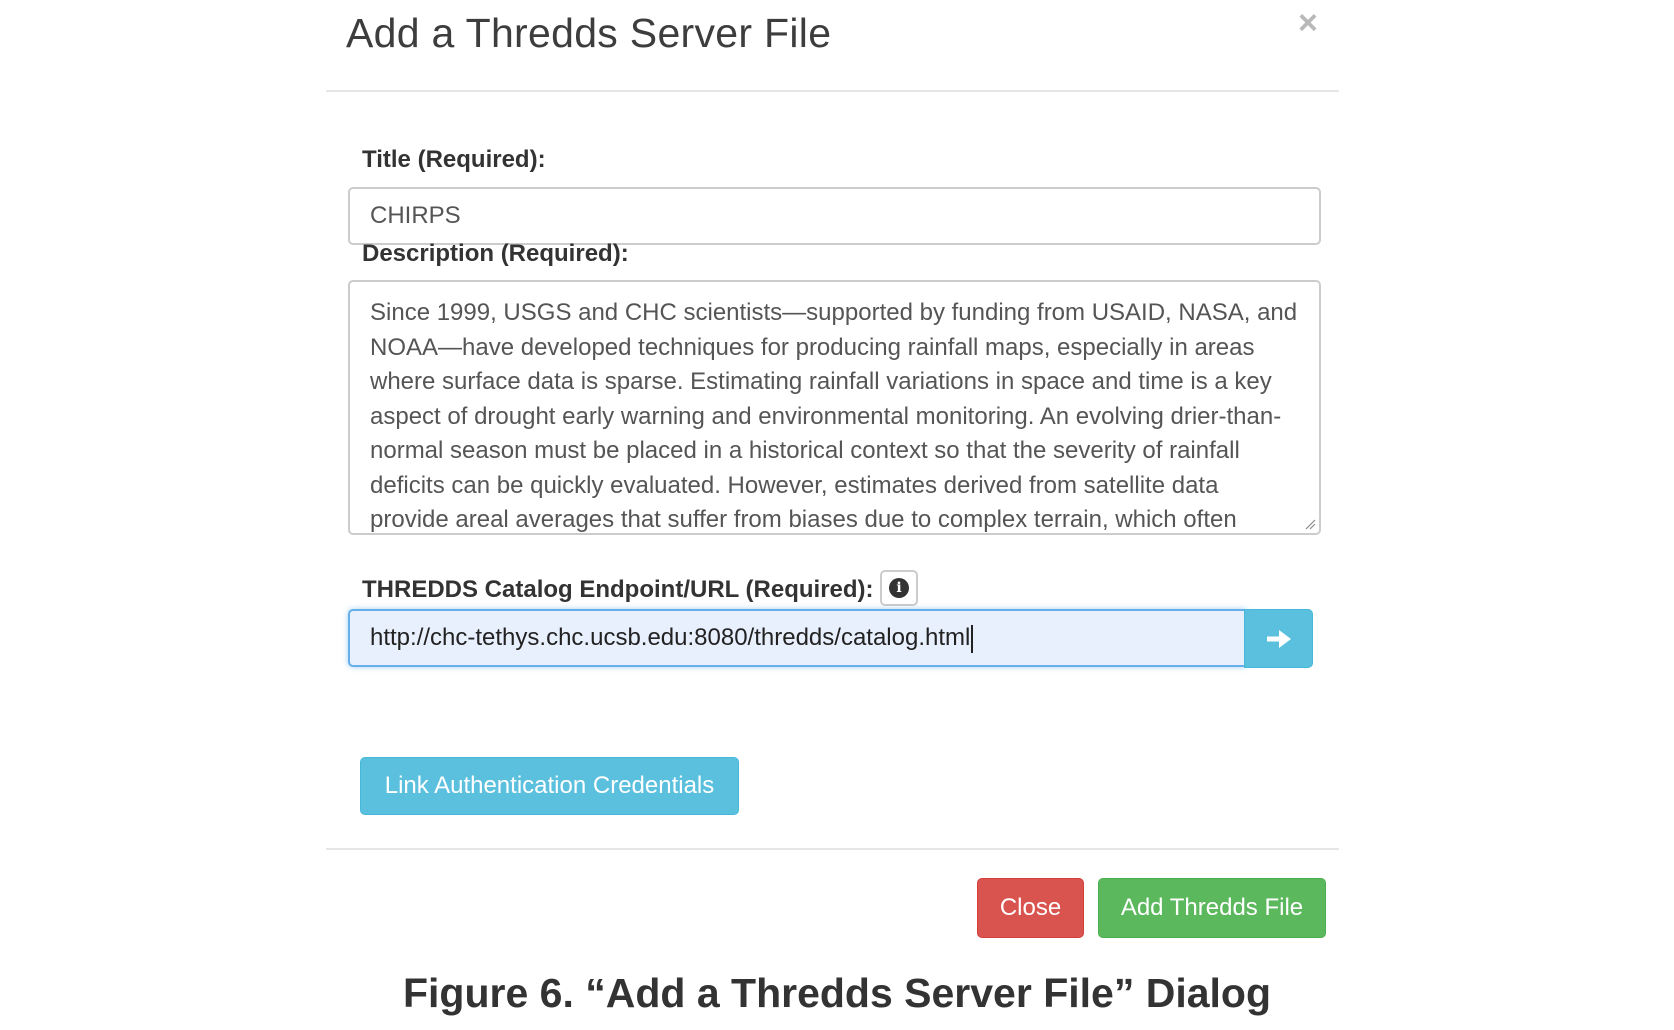  What do you see at coordinates (834, 216) in the screenshot?
I see `title-input: CHIRPS` at bounding box center [834, 216].